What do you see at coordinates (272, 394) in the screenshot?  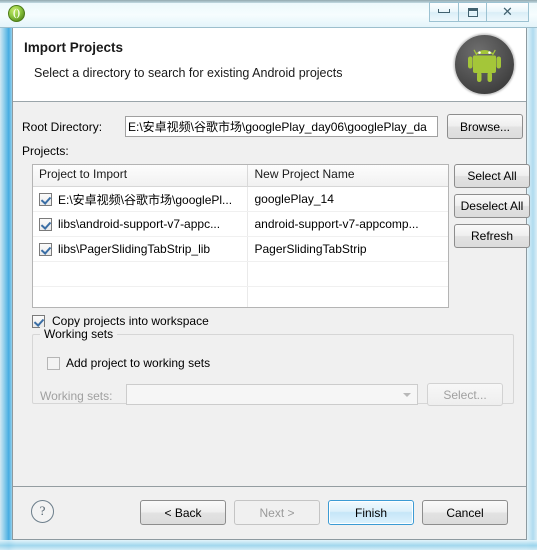 I see `working-sets-combobox` at bounding box center [272, 394].